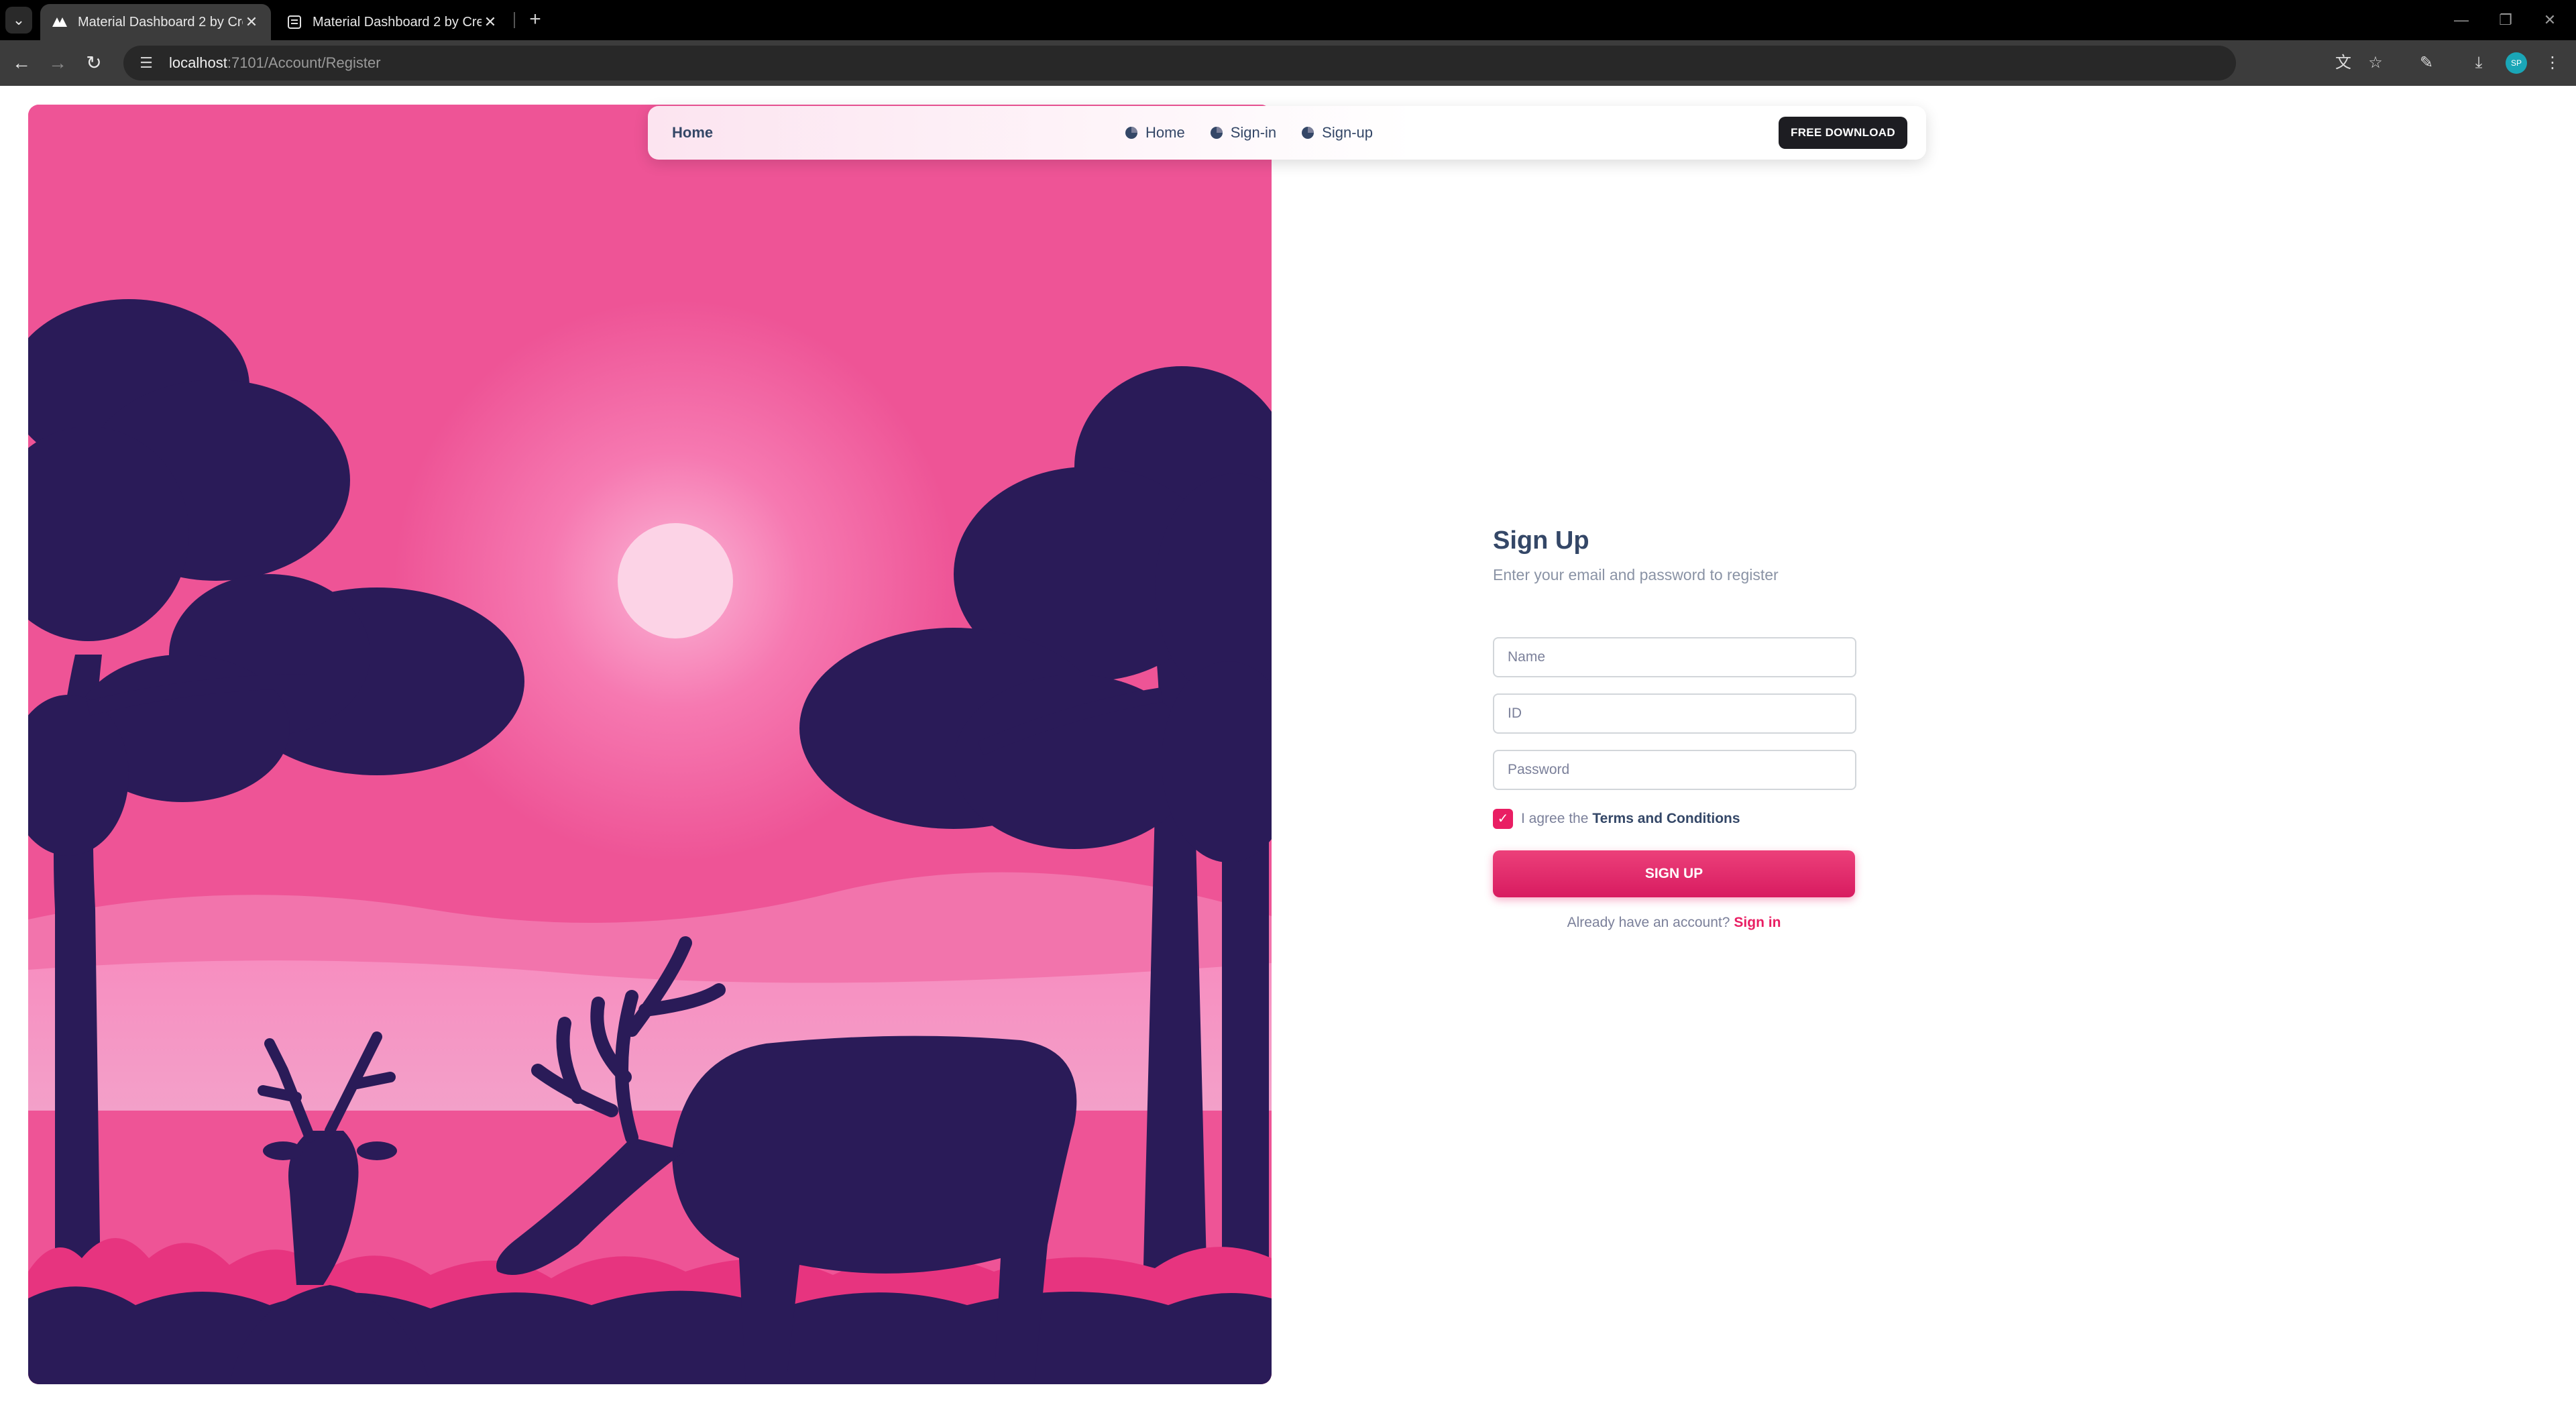  I want to click on reload-icon: ↻, so click(93, 63).